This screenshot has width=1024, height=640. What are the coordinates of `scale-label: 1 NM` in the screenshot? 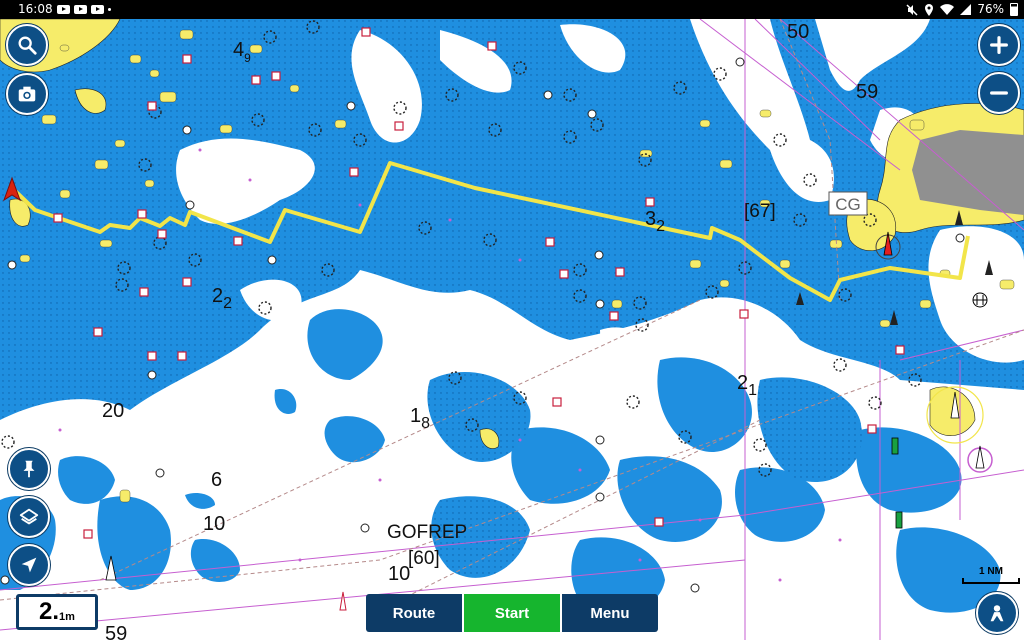 It's located at (991, 571).